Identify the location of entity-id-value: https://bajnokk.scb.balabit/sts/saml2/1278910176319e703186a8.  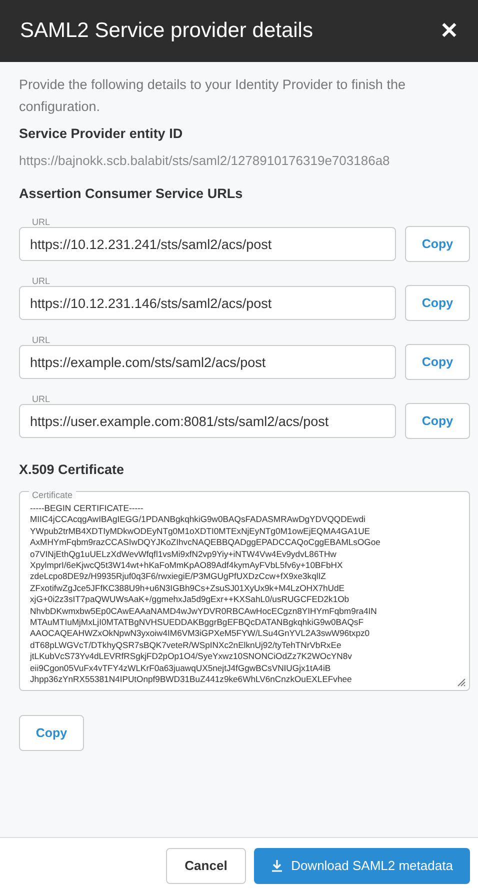
(205, 160).